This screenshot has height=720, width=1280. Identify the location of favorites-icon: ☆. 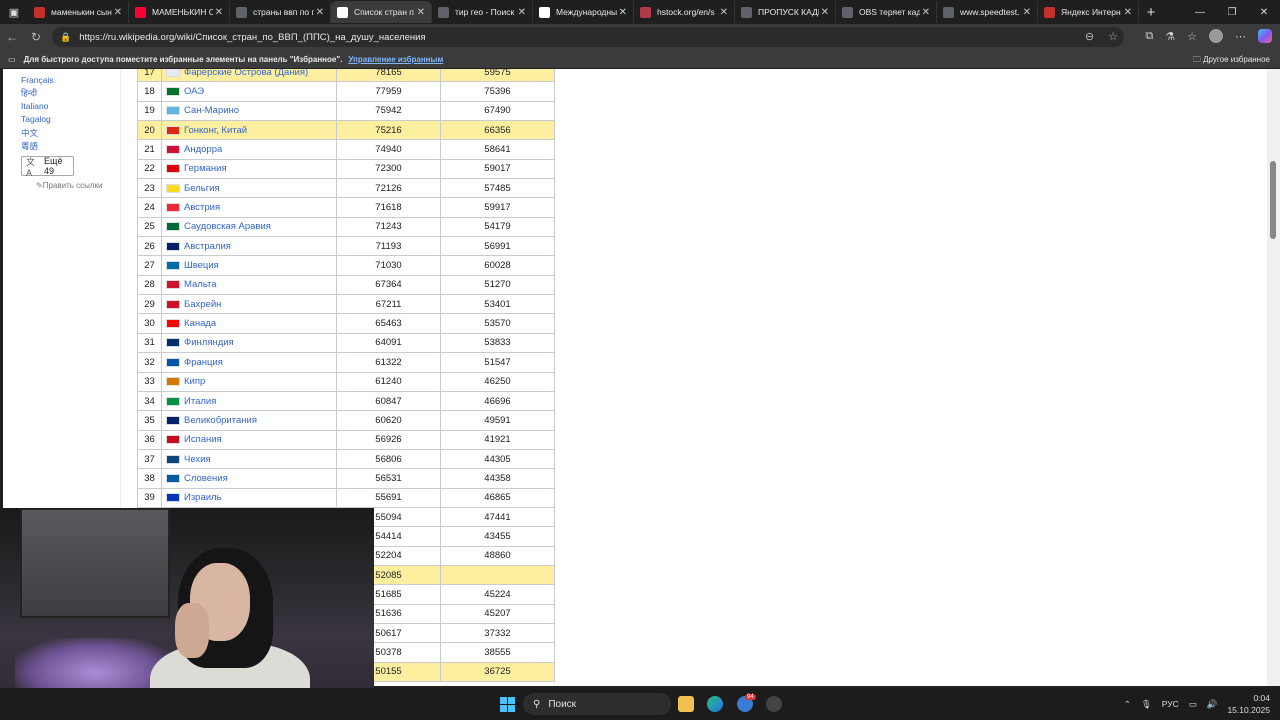
(1192, 36).